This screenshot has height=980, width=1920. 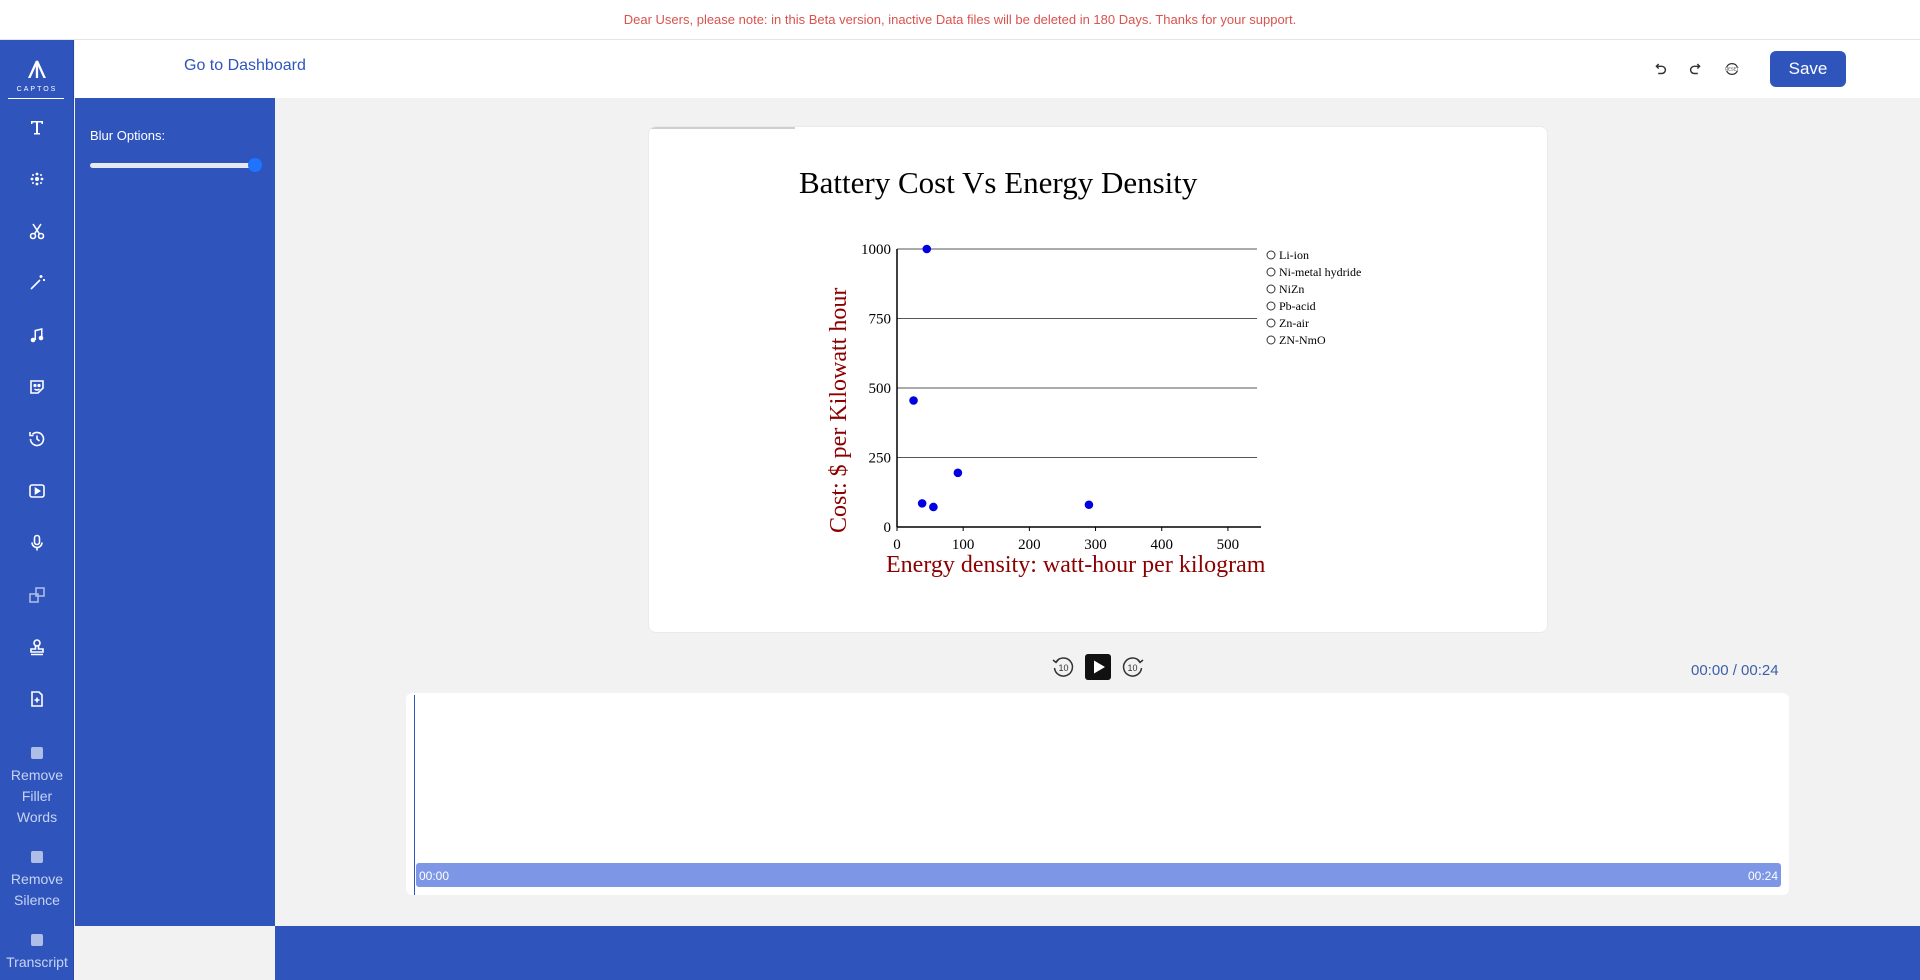 What do you see at coordinates (1097, 794) in the screenshot?
I see `timeline: 00:00 00:24` at bounding box center [1097, 794].